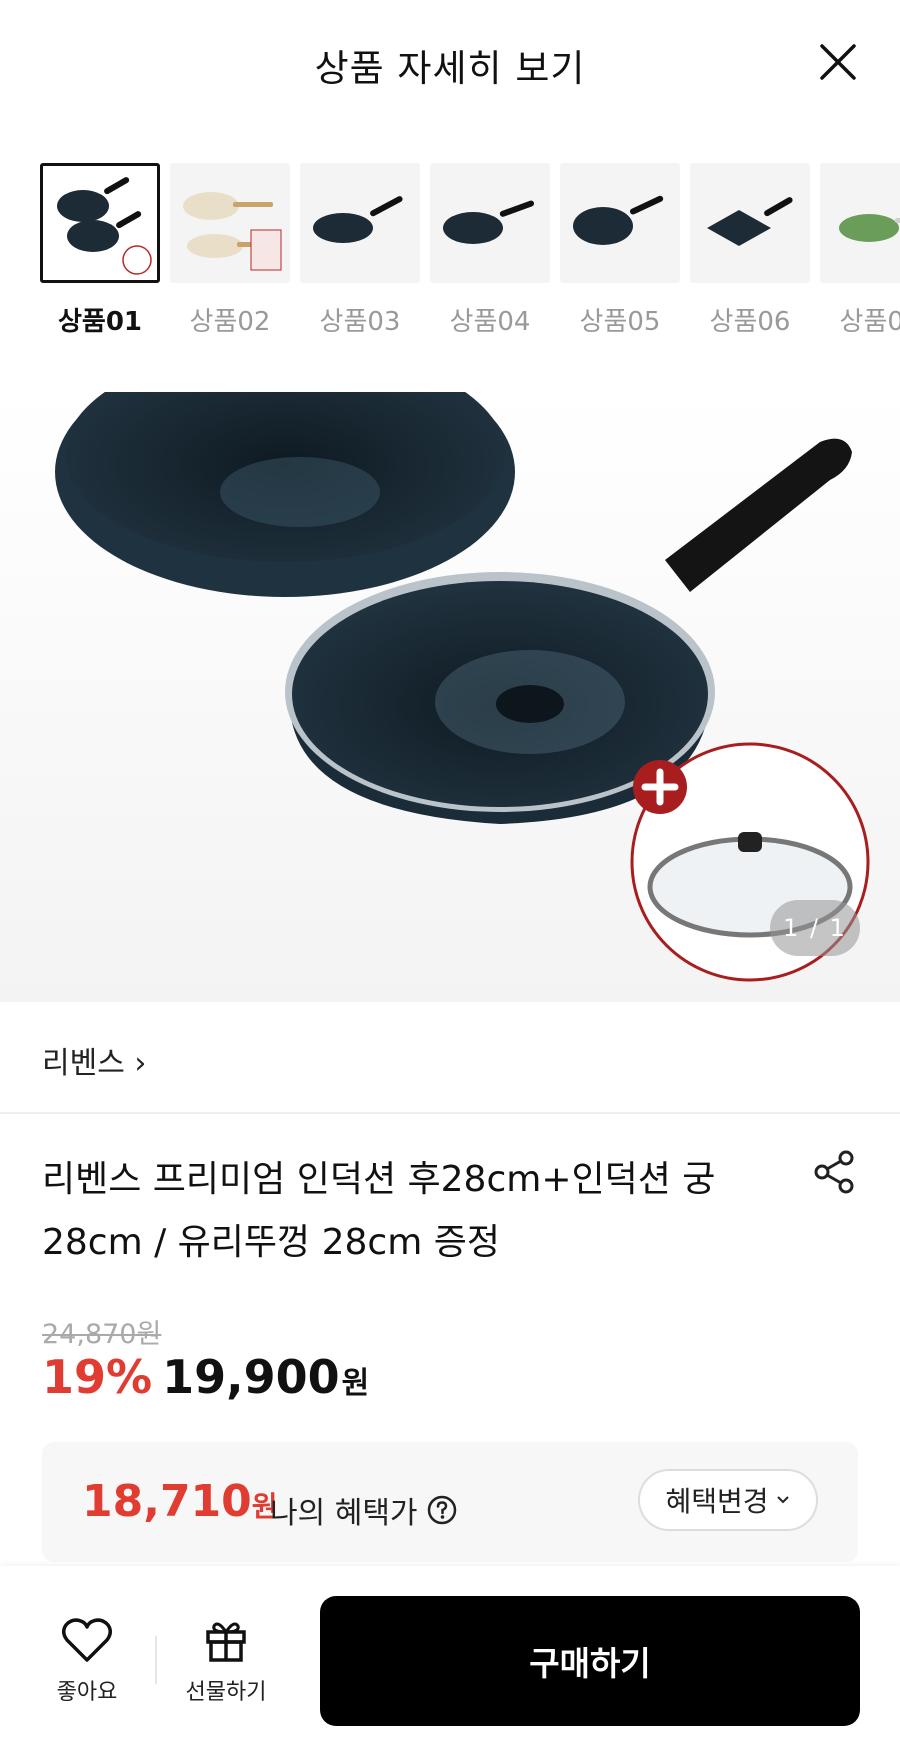 This screenshot has height=1756, width=900. Describe the element at coordinates (834, 1172) in the screenshot. I see `share-icon` at that location.